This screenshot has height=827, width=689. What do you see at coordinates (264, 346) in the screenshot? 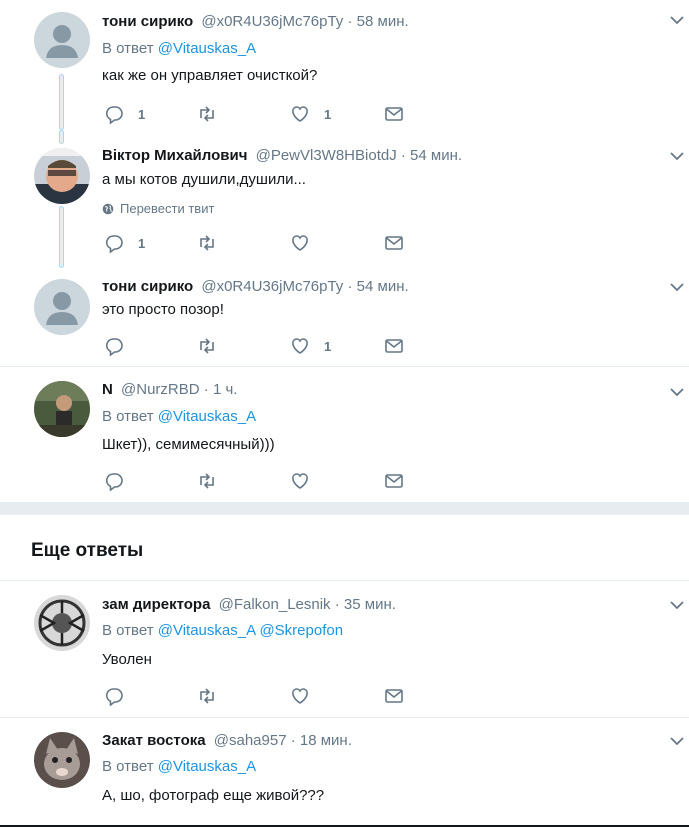
I see `tweet-actions: 1` at bounding box center [264, 346].